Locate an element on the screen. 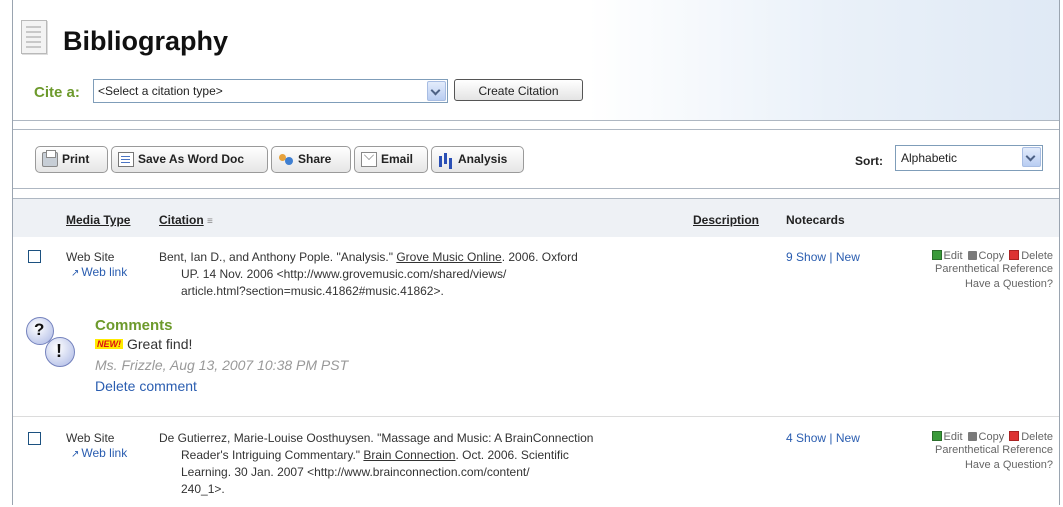 This screenshot has width=1063, height=507. sort-select: Alphabetic is located at coordinates (969, 158).